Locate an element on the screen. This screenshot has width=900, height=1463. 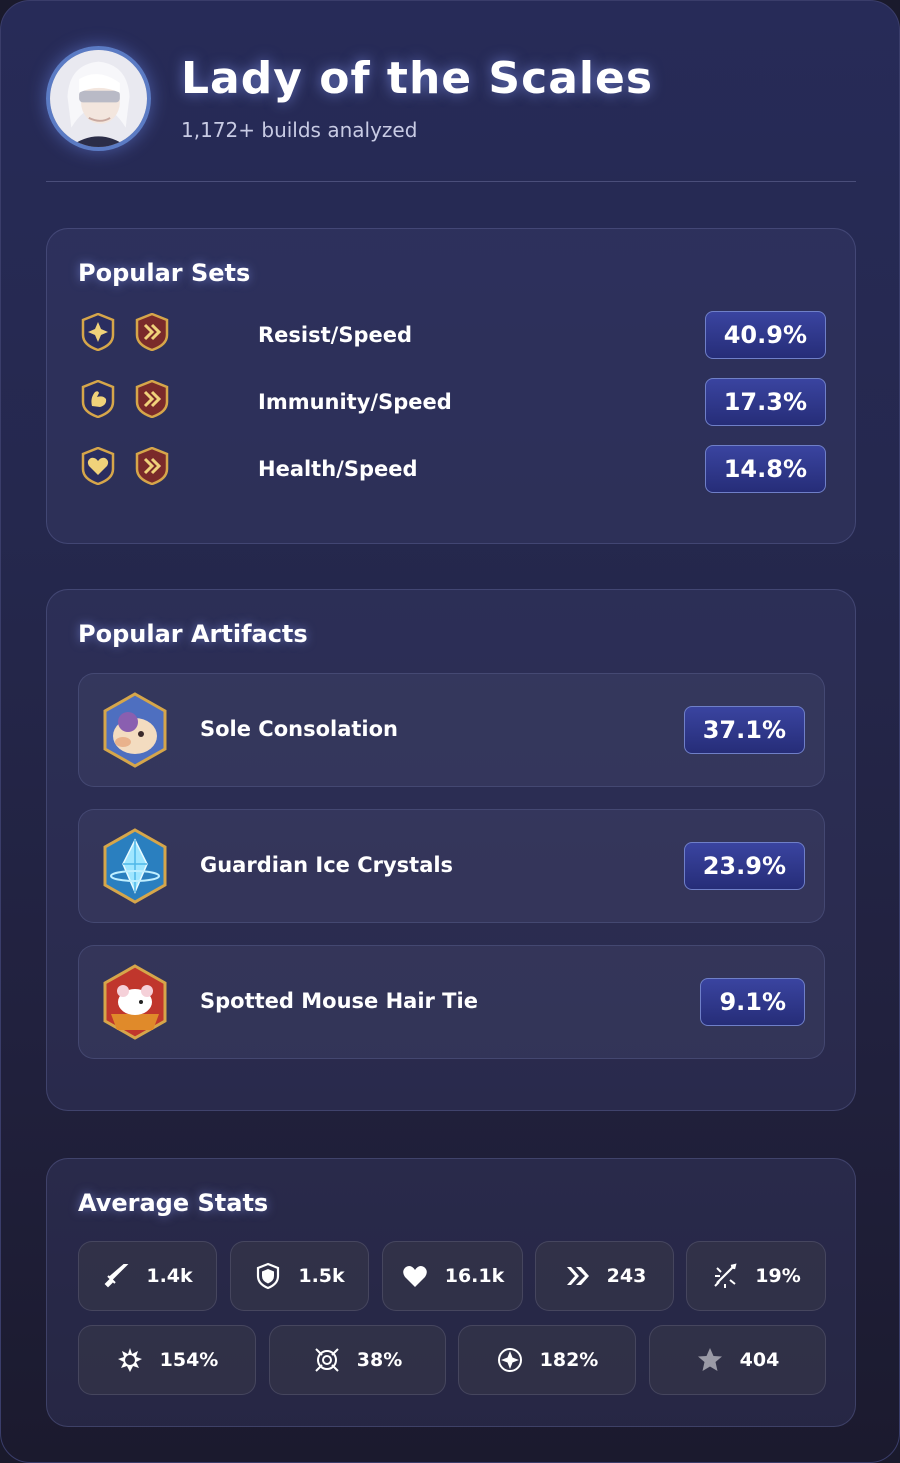
artifact-card: Spotted Mouse Hair Tie 9.1% is located at coordinates (451, 1002).